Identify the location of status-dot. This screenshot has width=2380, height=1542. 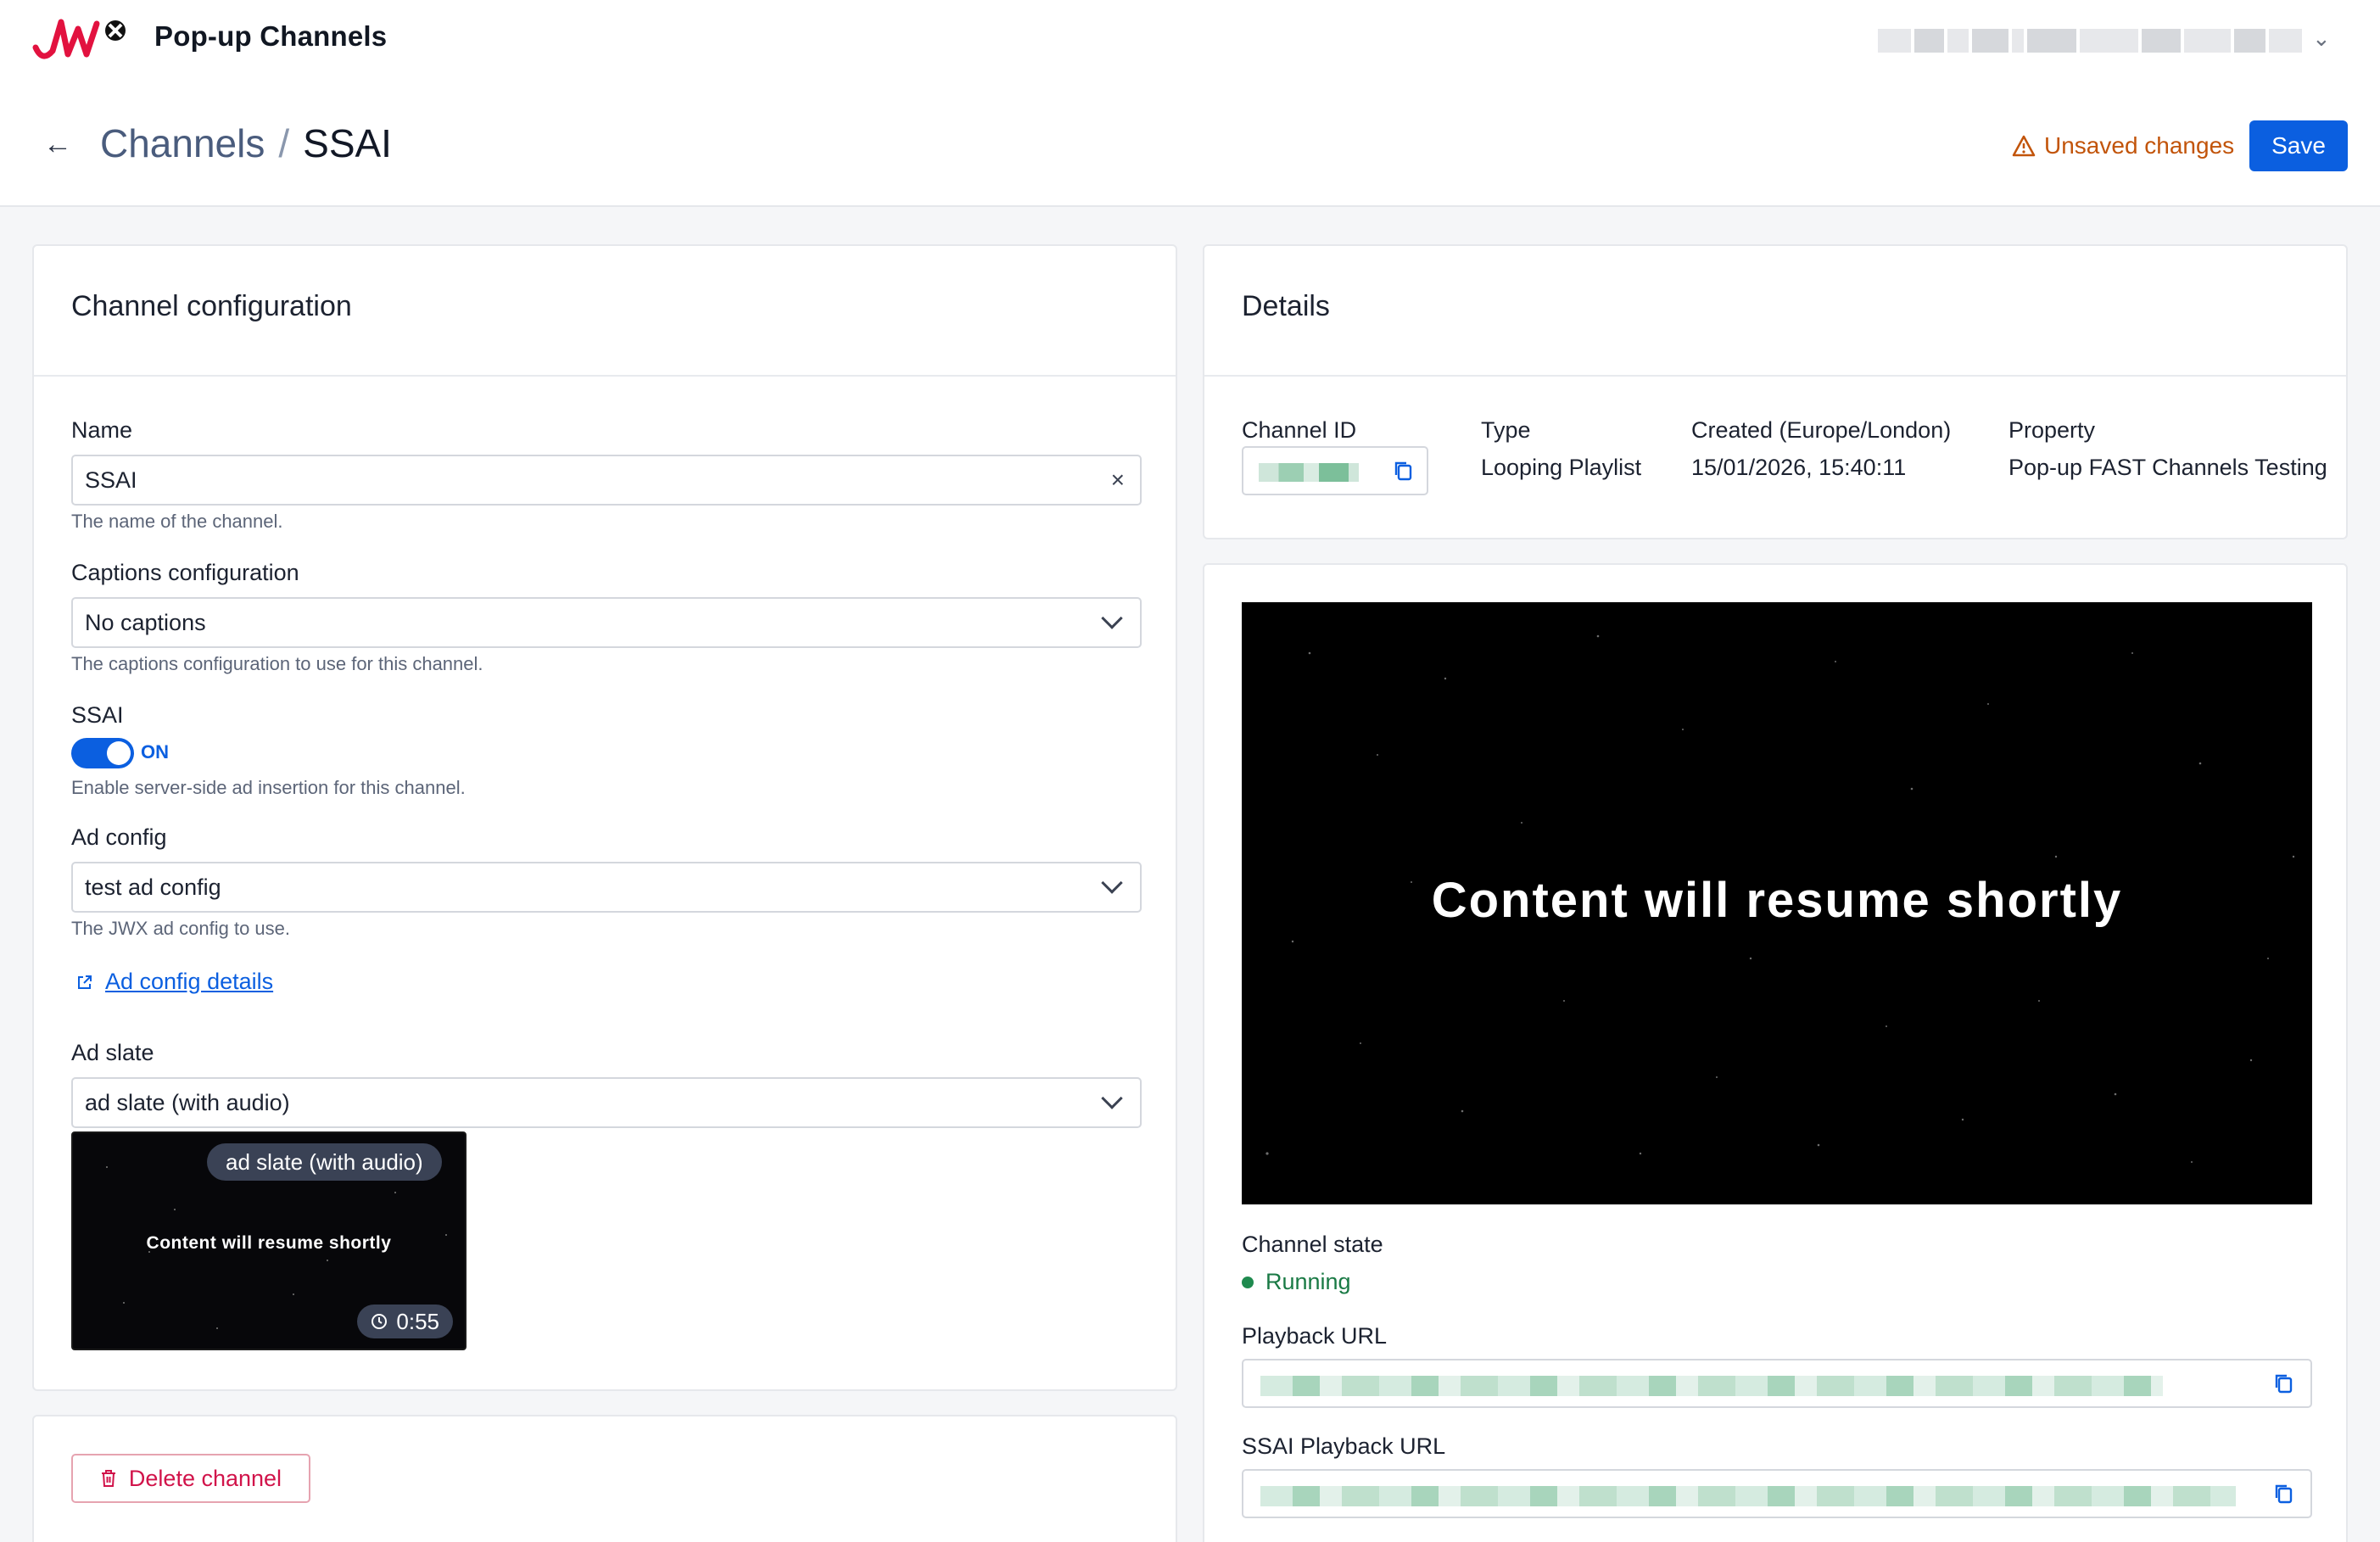
(1248, 1282).